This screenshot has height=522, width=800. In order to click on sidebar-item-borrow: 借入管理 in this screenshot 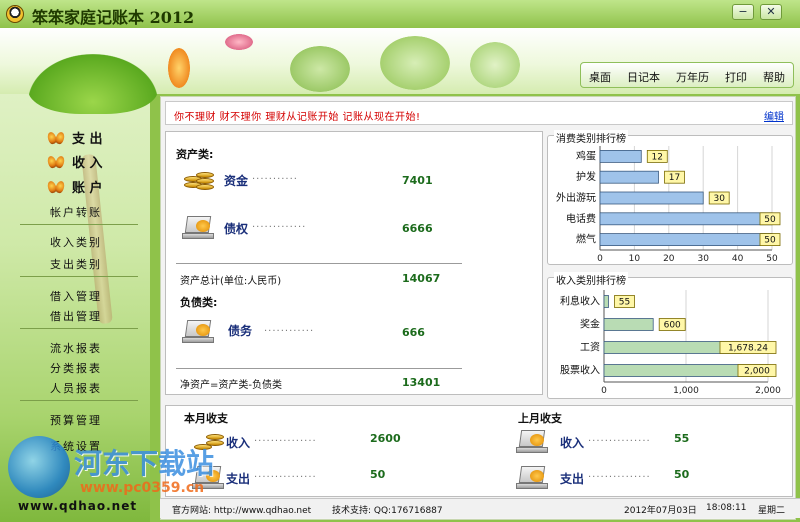, I will do `click(76, 296)`.